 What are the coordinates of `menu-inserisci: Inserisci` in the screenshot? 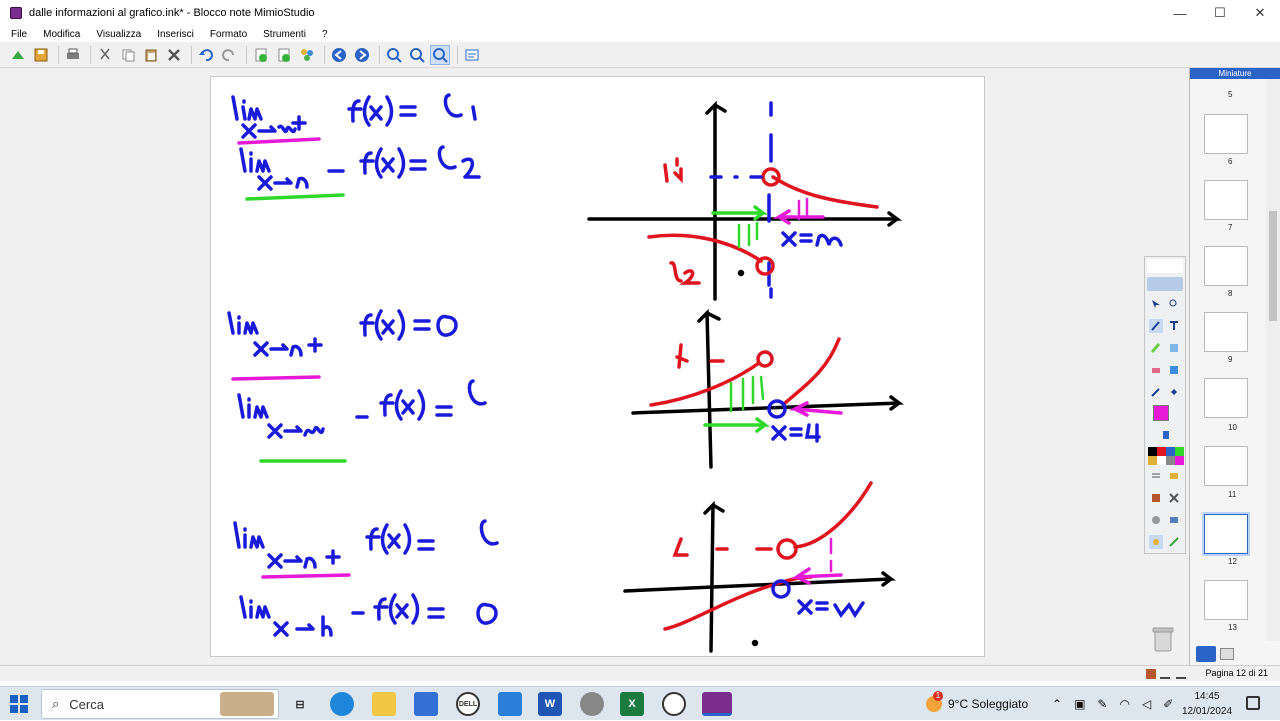 It's located at (175, 34).